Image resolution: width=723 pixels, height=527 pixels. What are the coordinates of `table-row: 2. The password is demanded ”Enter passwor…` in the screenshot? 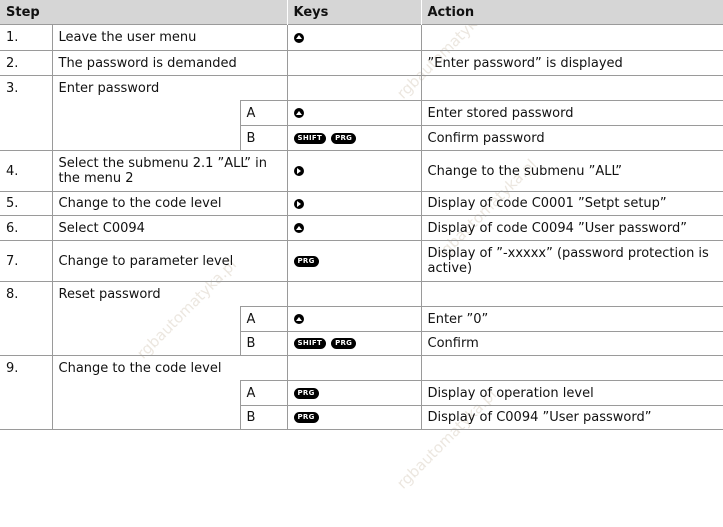 It's located at (361, 63).